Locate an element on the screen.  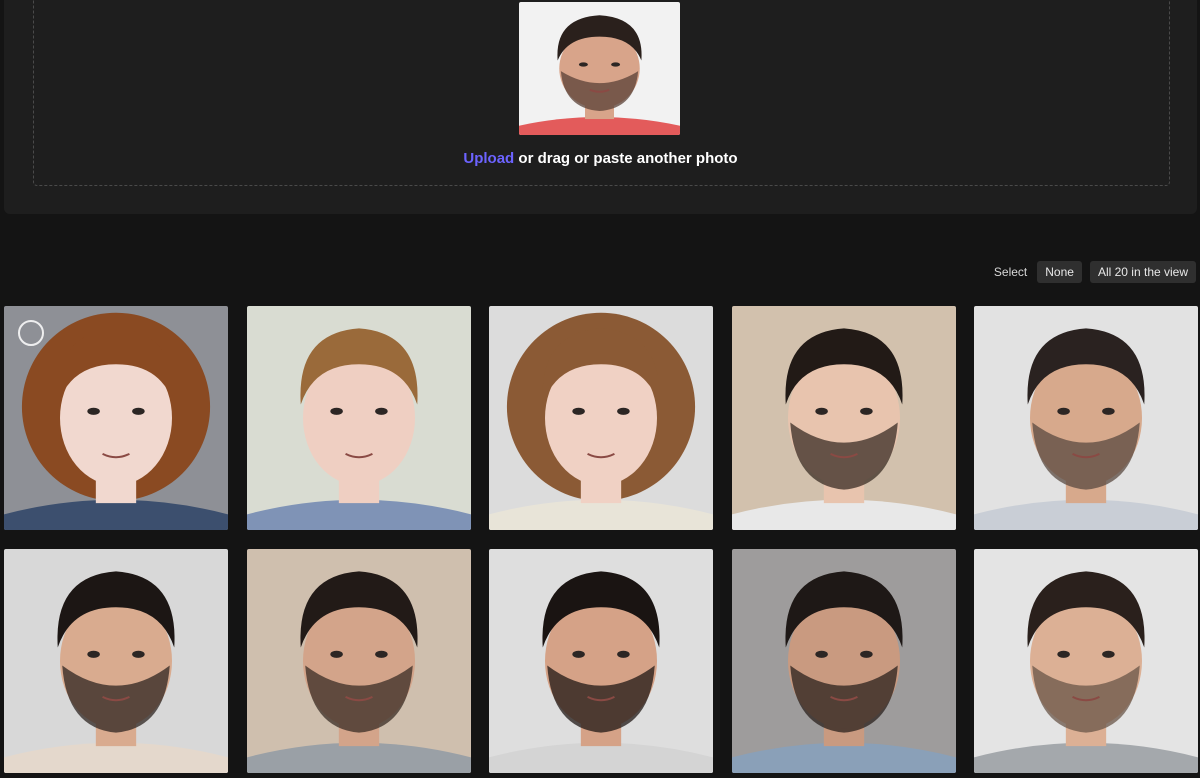
select-bar: Select None All 20 in the view is located at coordinates (1095, 272).